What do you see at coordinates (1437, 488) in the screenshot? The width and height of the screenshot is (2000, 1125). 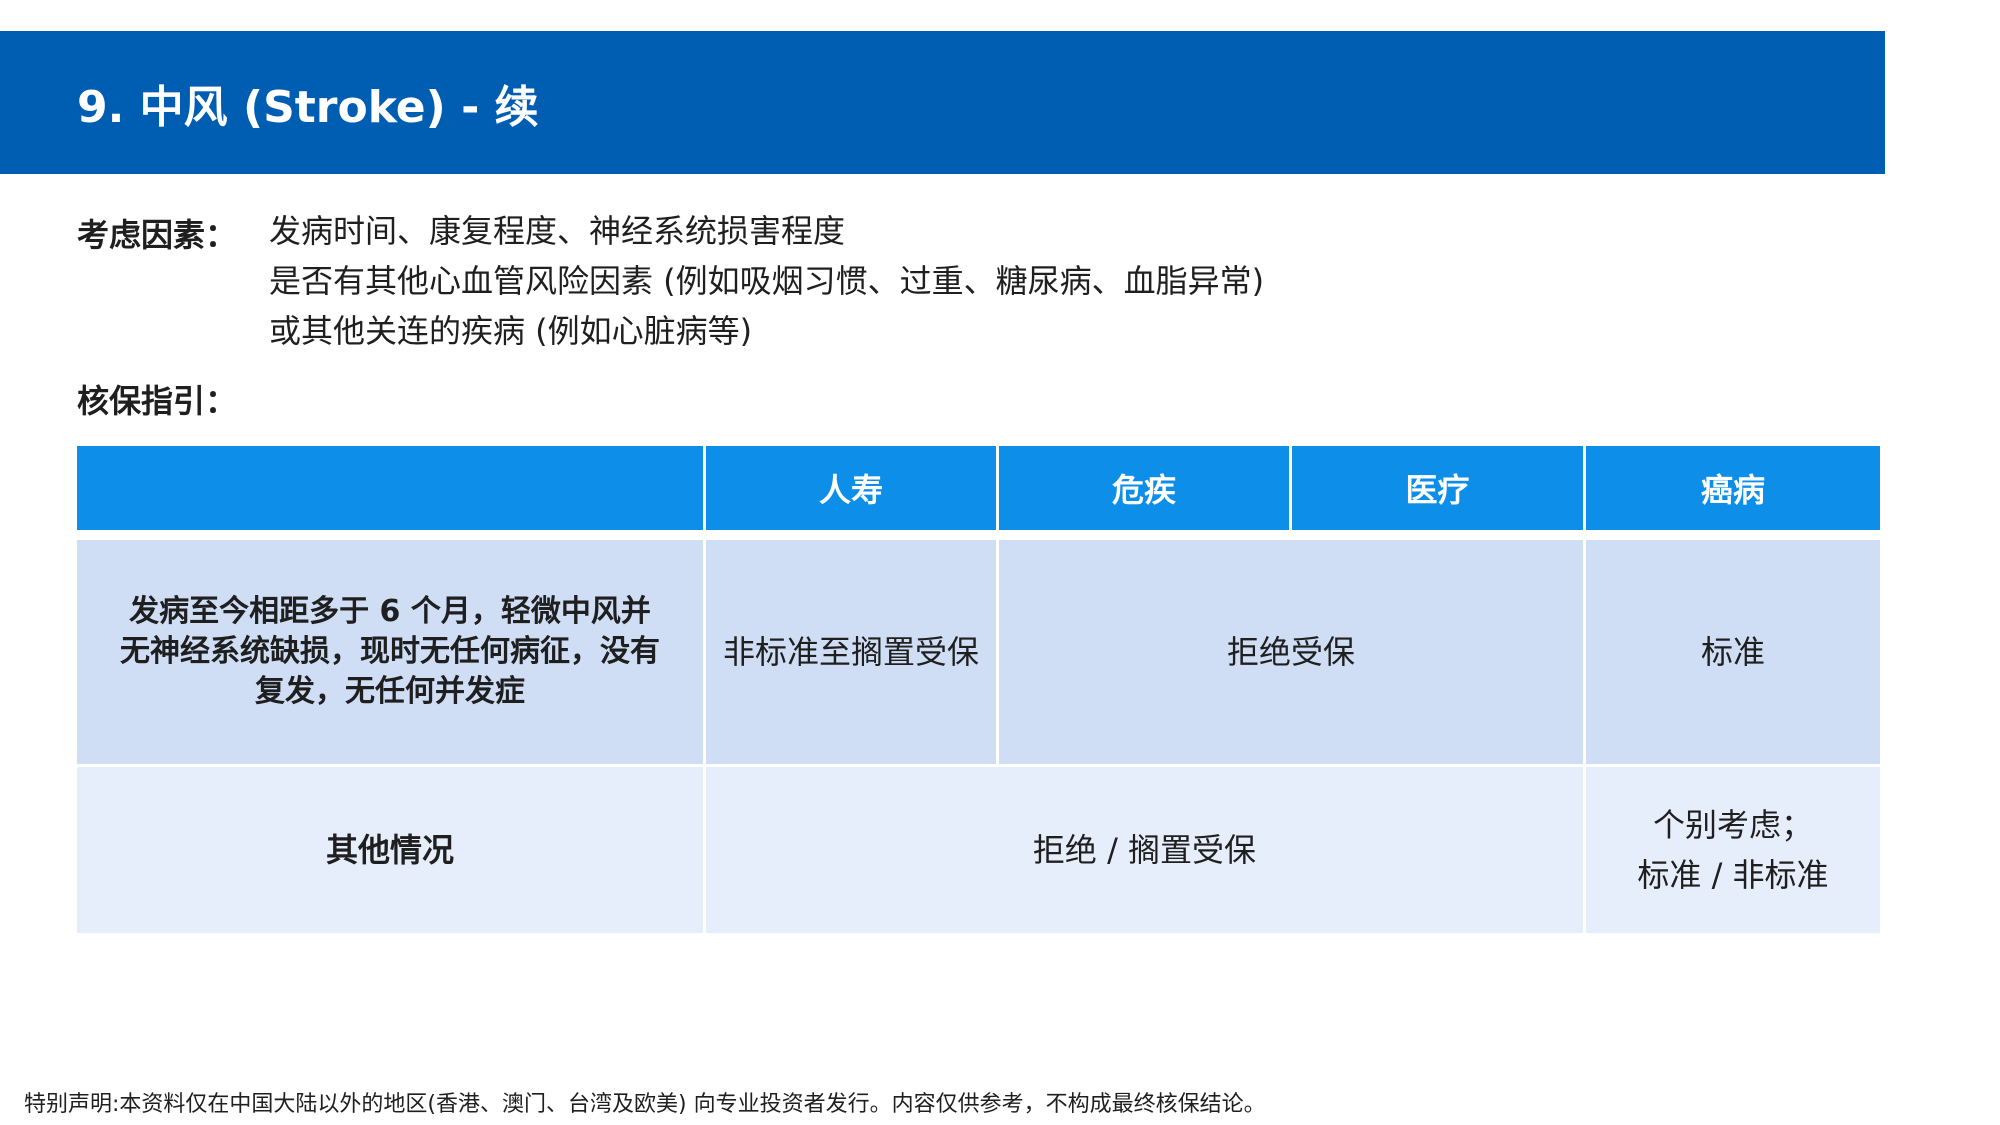 I see `header-medical: 医疗` at bounding box center [1437, 488].